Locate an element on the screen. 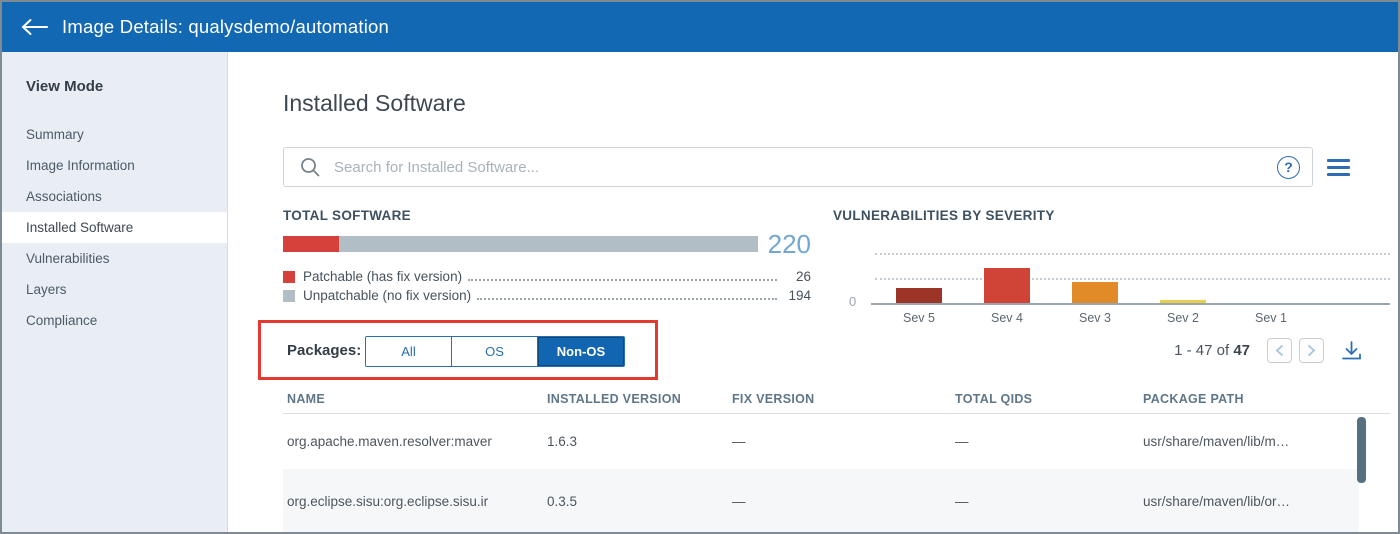  packages-non-os-button: Non-OS is located at coordinates (581, 351).